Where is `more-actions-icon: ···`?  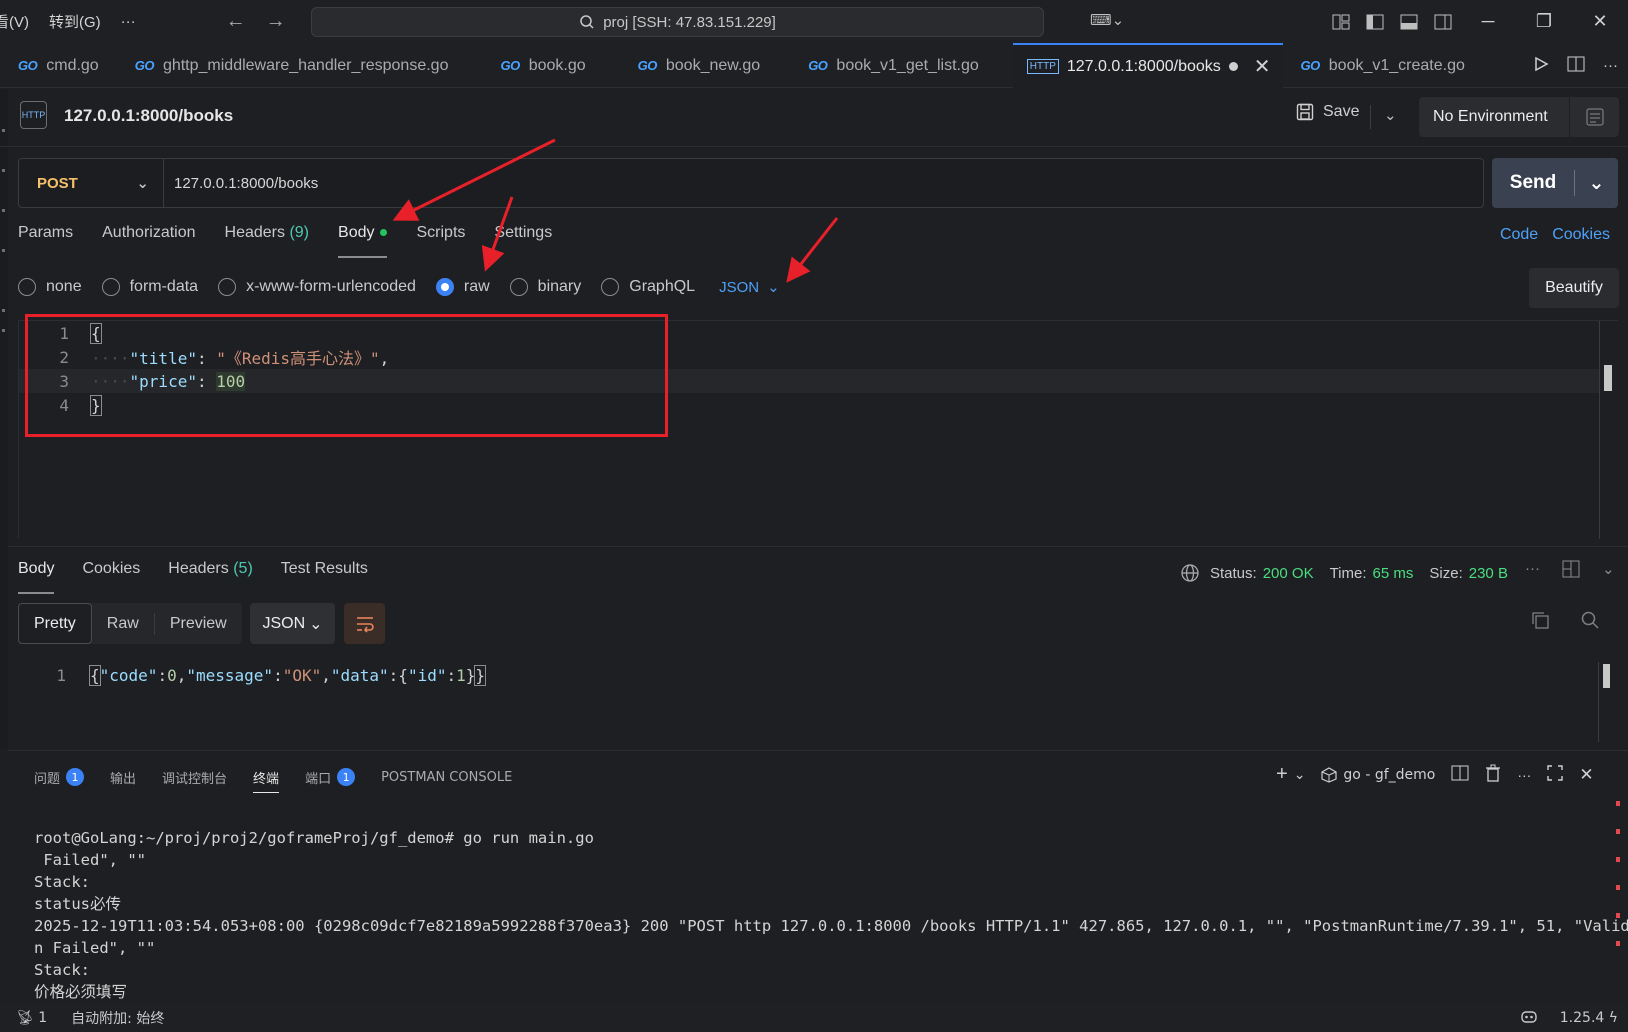 more-actions-icon: ··· is located at coordinates (1610, 65).